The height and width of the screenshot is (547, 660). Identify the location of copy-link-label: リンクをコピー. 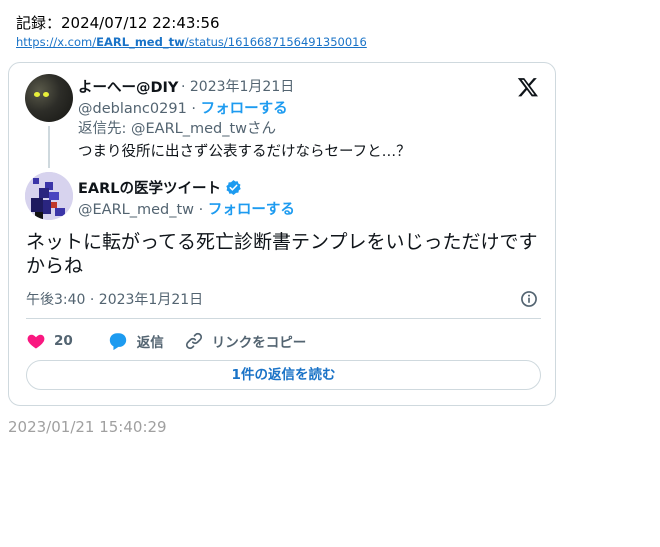
(259, 343).